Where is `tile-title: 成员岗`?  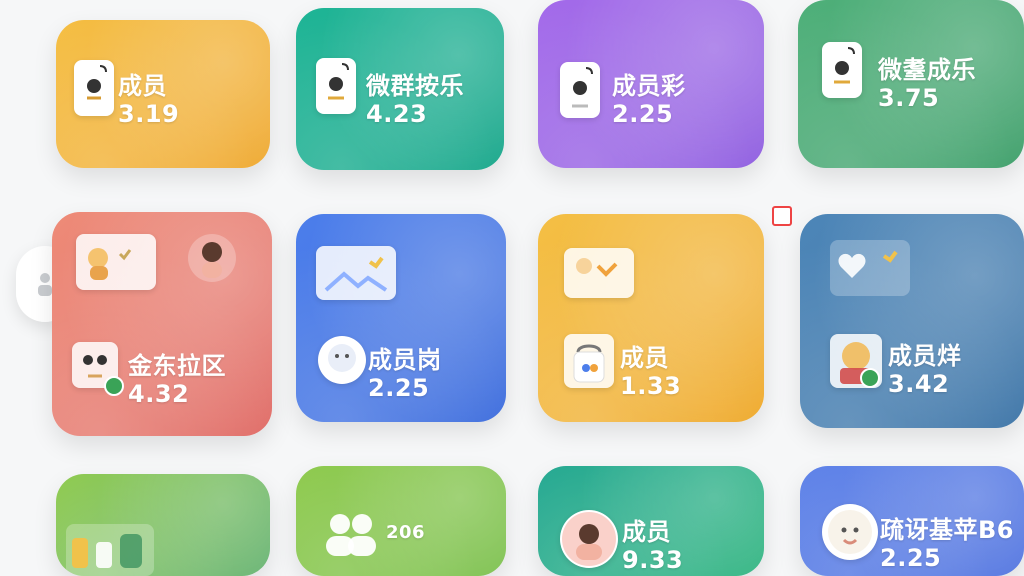 tile-title: 成员岗 is located at coordinates (405, 360).